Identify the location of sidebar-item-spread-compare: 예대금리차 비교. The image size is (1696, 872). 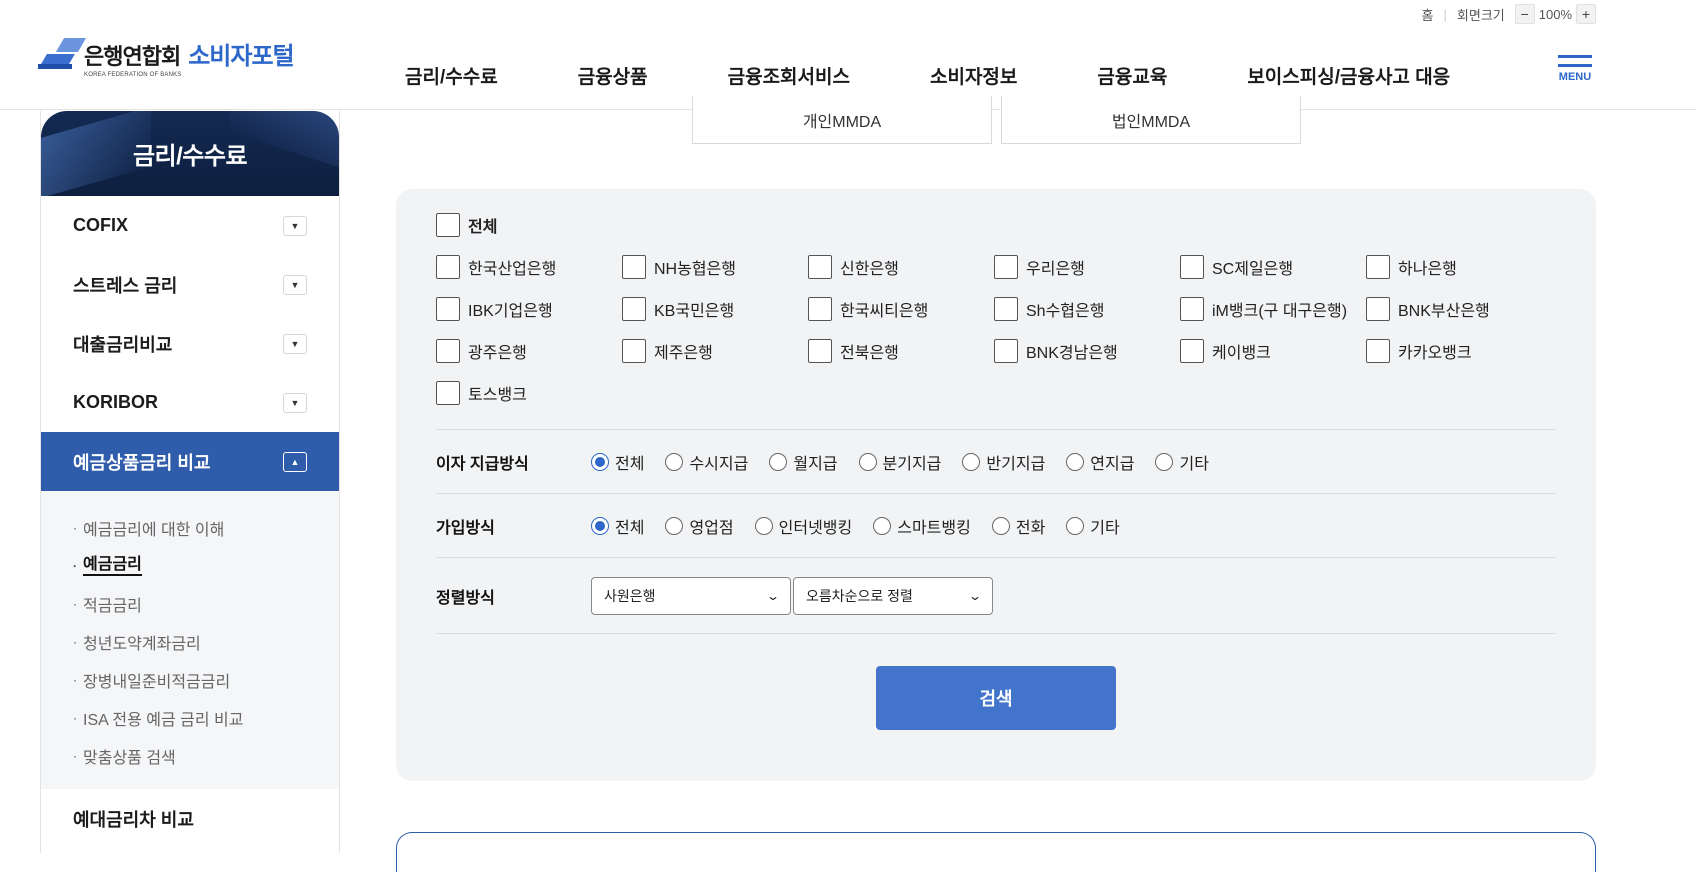
(190, 818).